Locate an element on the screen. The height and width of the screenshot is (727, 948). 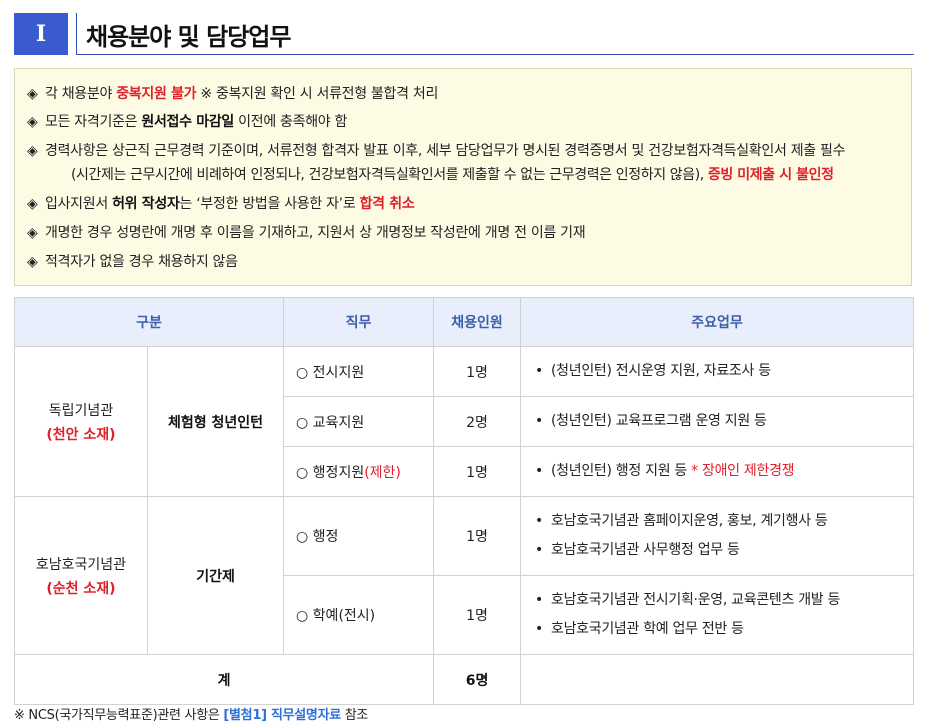
table-header-row: 구분 직무 채용인원 주요업무 is located at coordinates (464, 322).